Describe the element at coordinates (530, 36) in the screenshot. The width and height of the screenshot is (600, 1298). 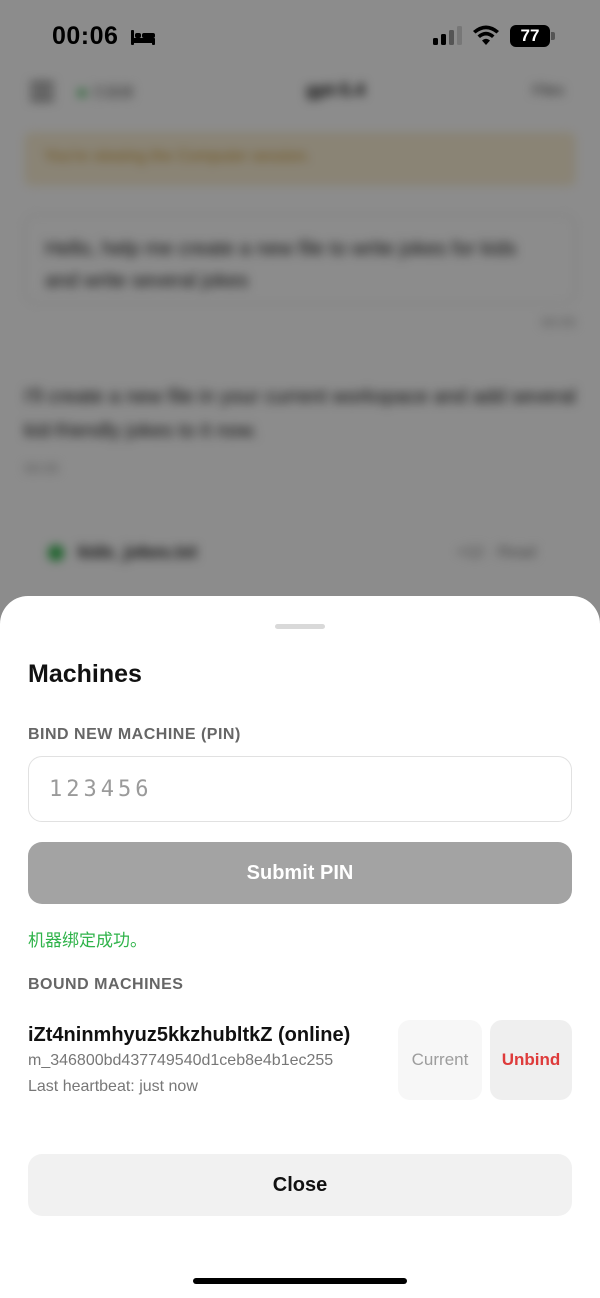
I see `battery-level: 77` at that location.